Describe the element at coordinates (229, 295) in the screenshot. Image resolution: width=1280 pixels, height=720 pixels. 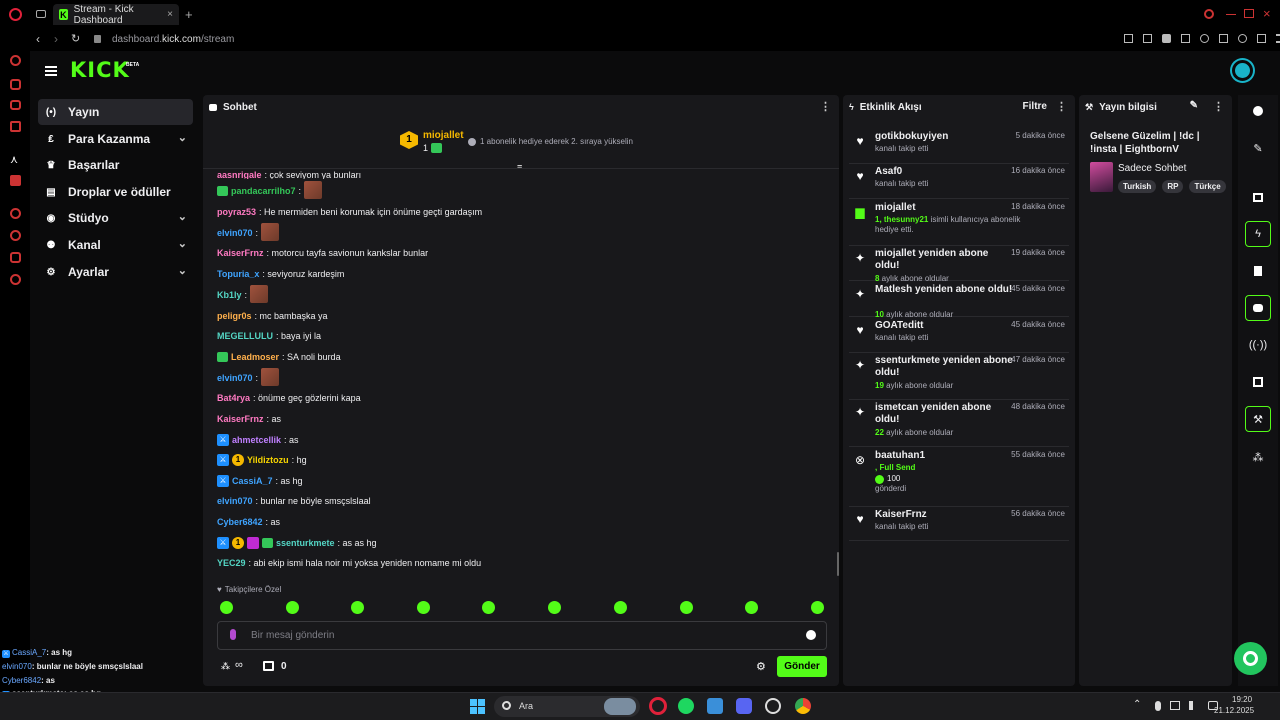
I see `chat-username: Kb1ly` at that location.